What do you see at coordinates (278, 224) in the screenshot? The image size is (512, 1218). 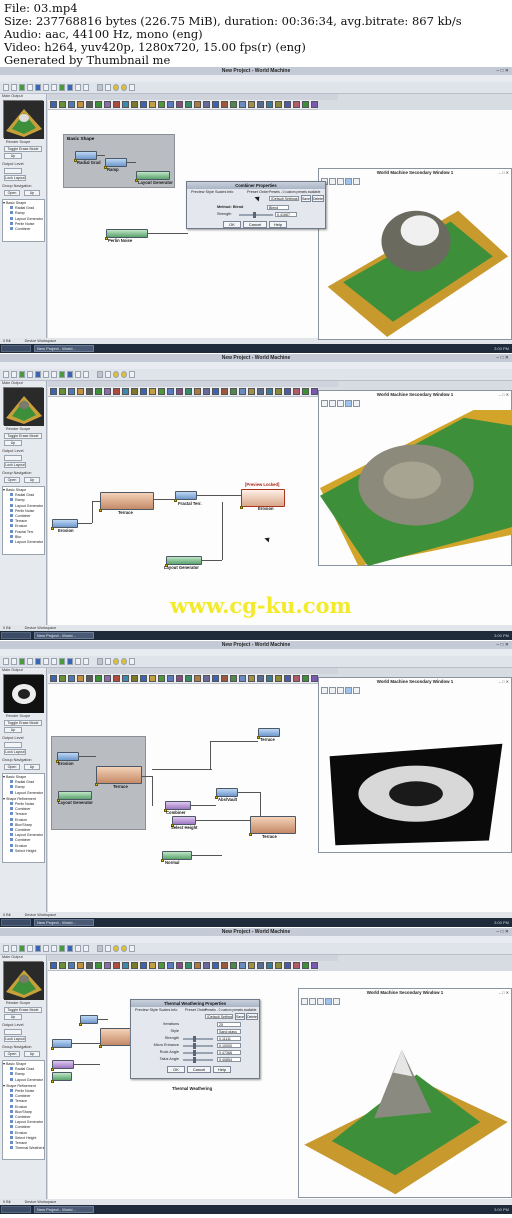 I see `help-button: Help` at bounding box center [278, 224].